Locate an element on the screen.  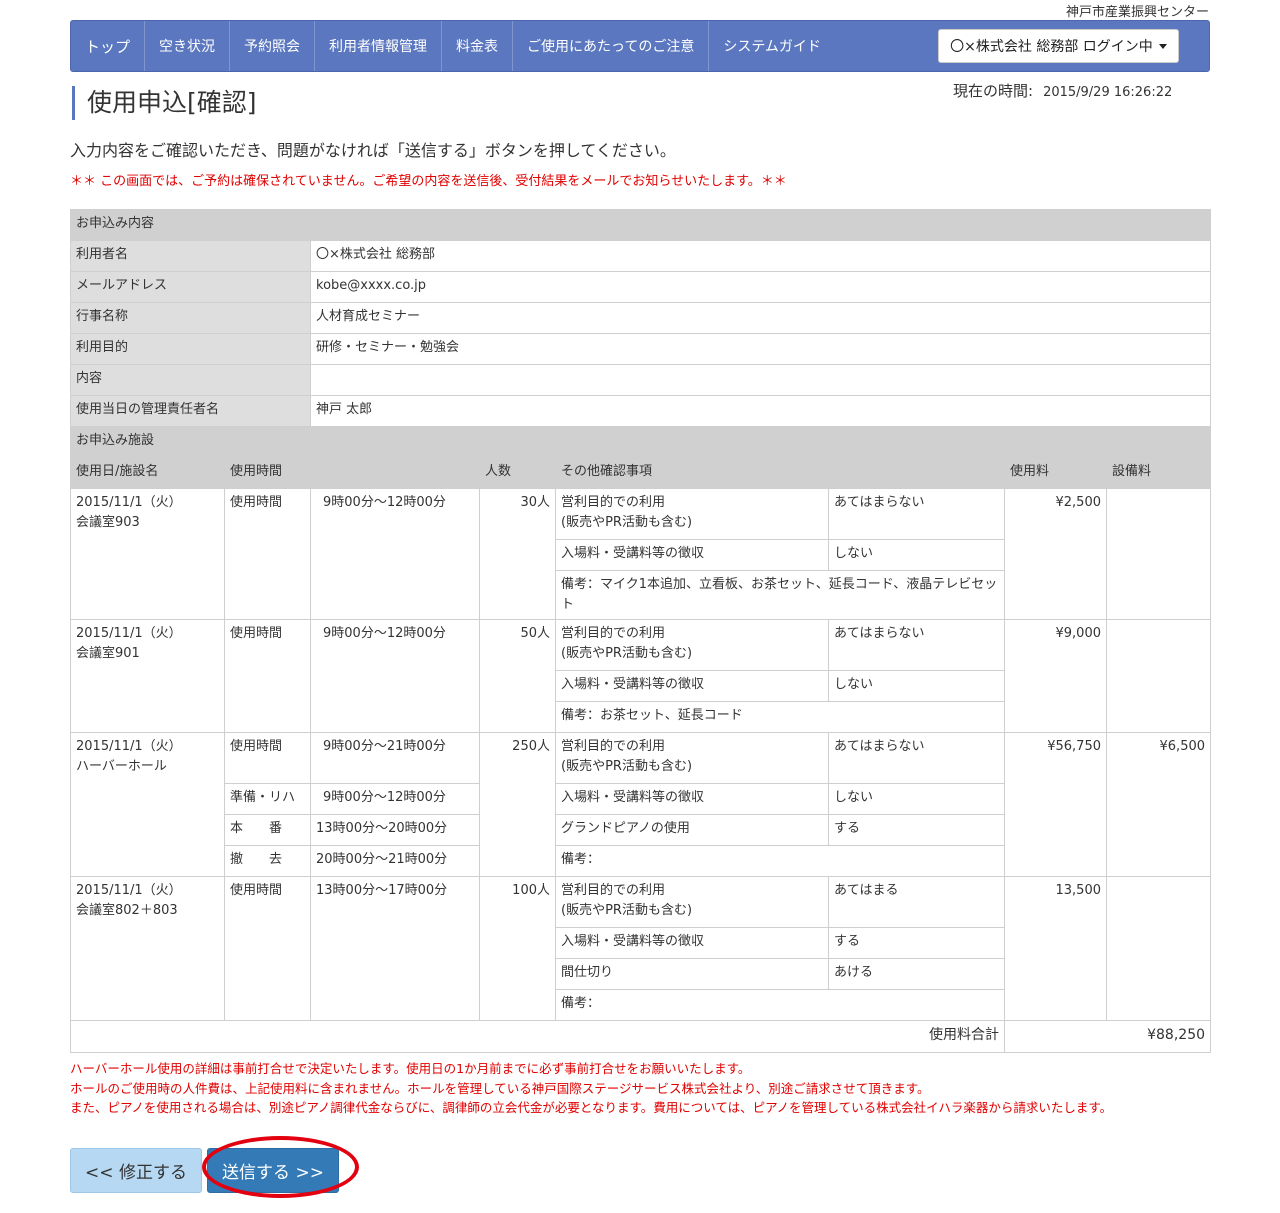
field-value: 〇×株式会社 総務部 is located at coordinates (760, 256).